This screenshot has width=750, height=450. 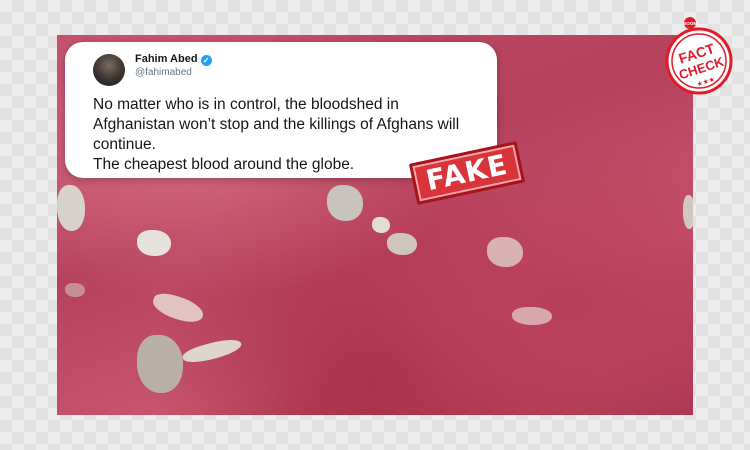 What do you see at coordinates (109, 70) in the screenshot?
I see `avatar` at bounding box center [109, 70].